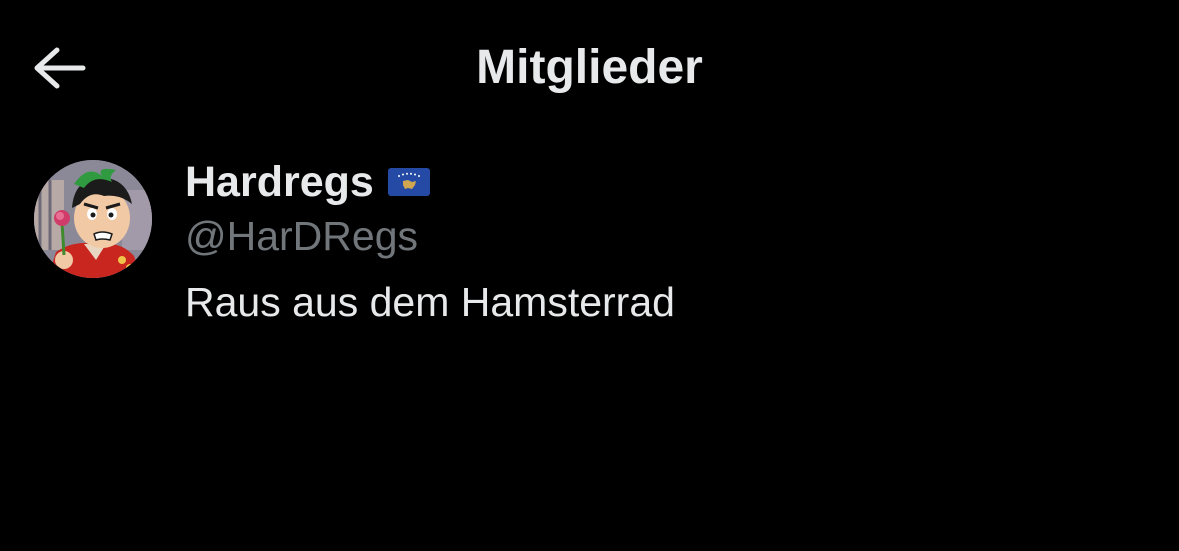  I want to click on name-line: Hardregs, so click(430, 182).